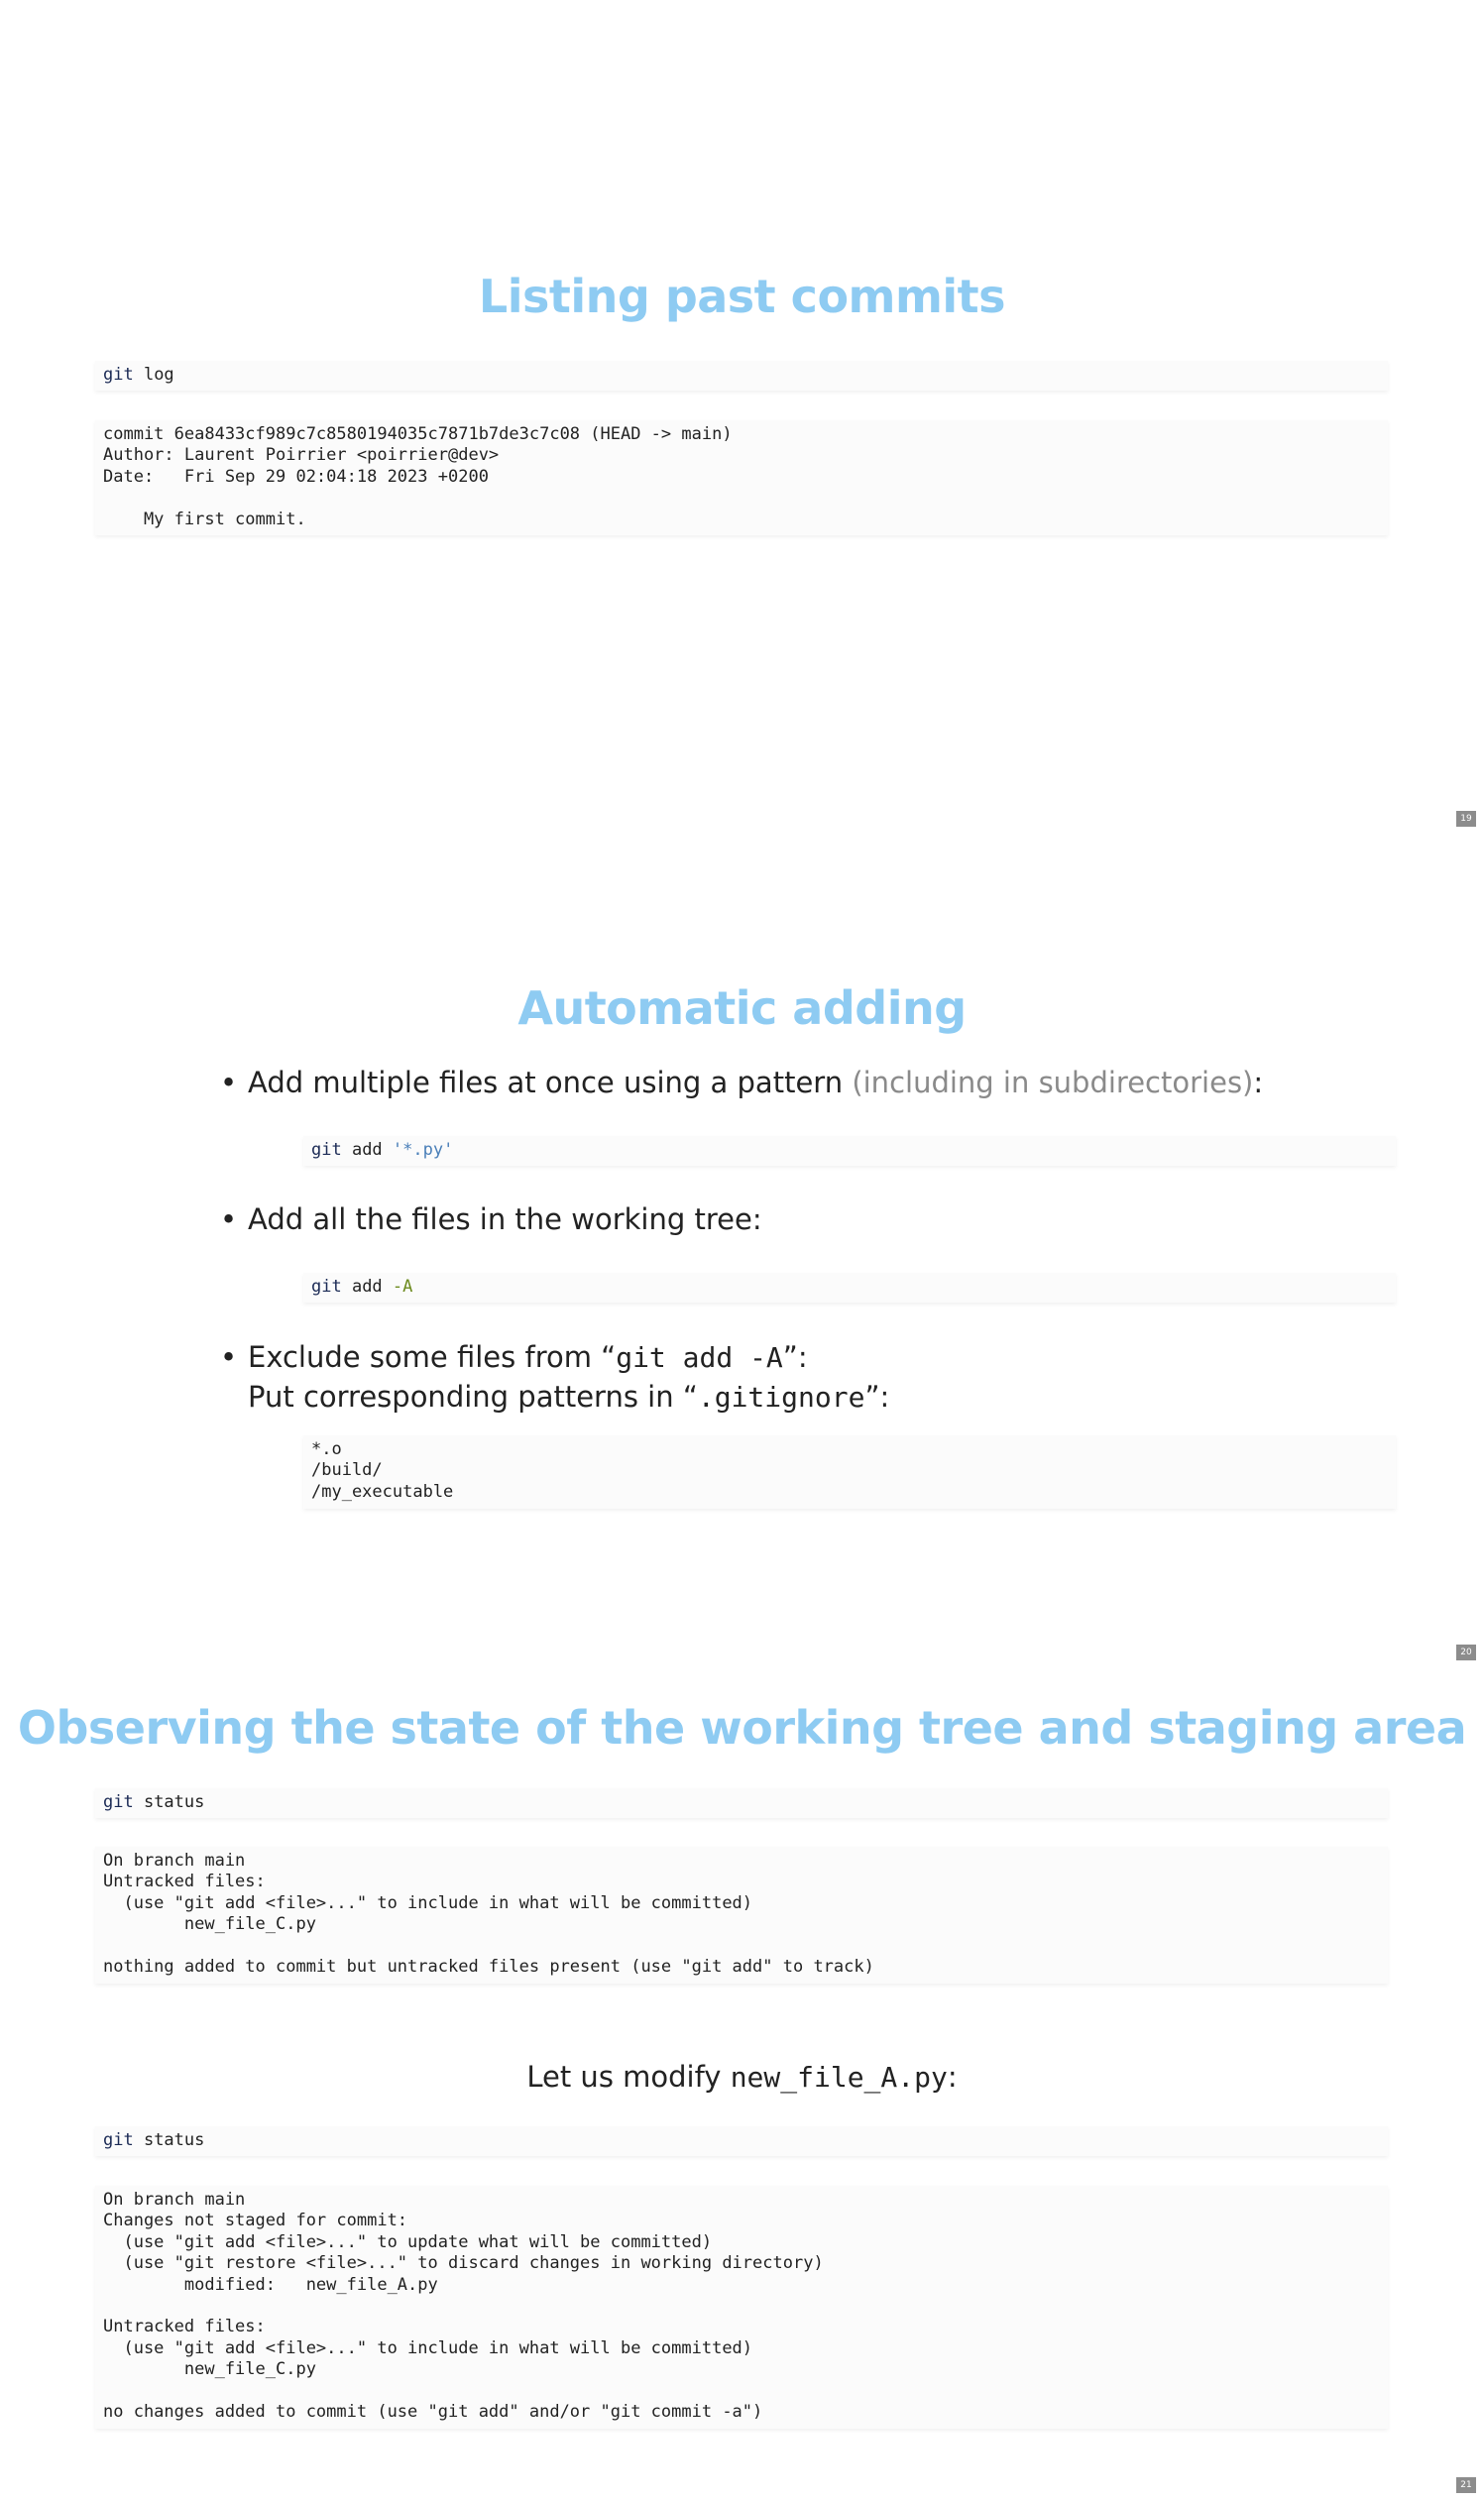  I want to click on bullet-text: Add all the files in the working tree:, so click(505, 1219).